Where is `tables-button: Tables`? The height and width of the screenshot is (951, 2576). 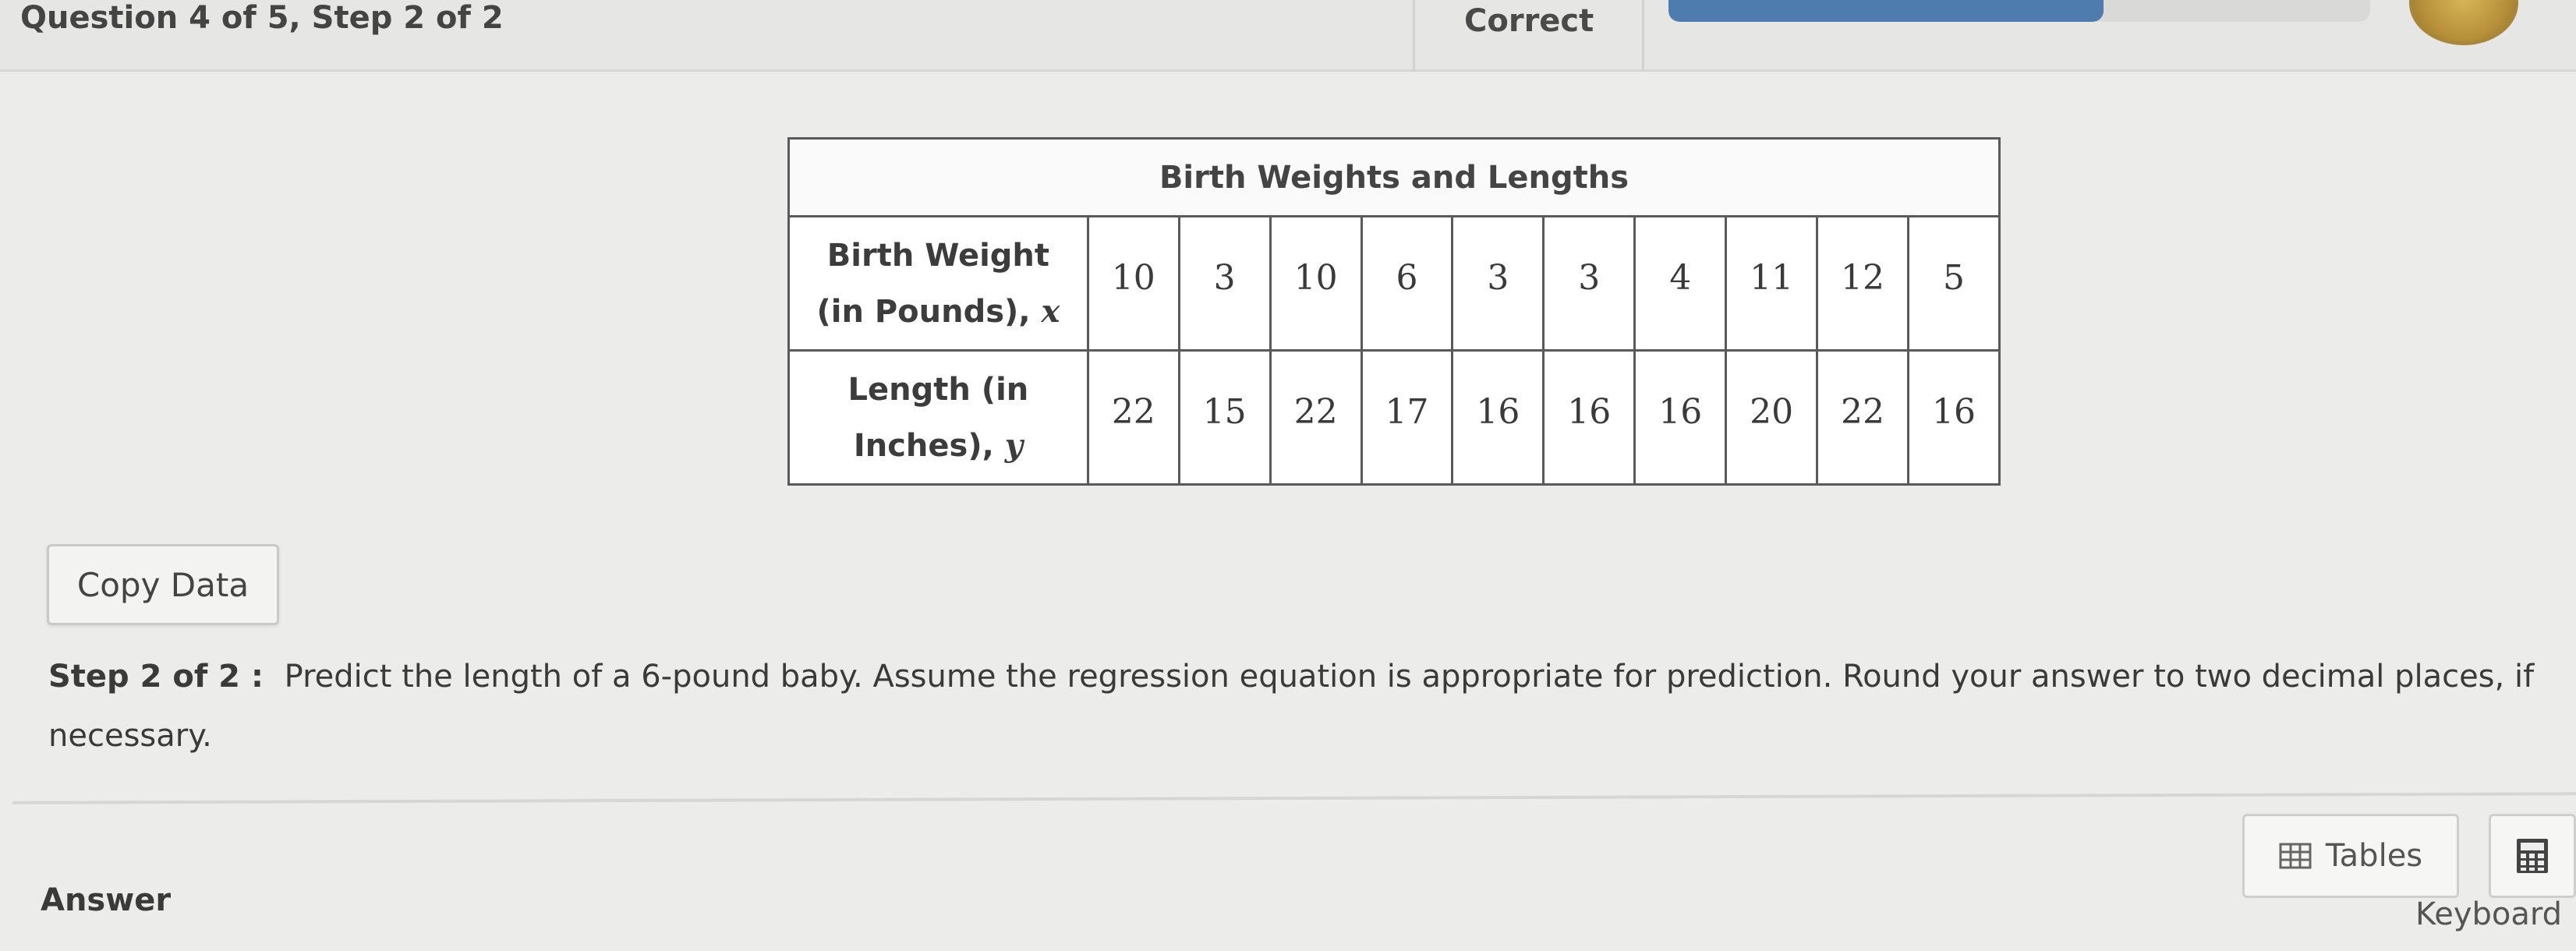 tables-button: Tables is located at coordinates (2350, 856).